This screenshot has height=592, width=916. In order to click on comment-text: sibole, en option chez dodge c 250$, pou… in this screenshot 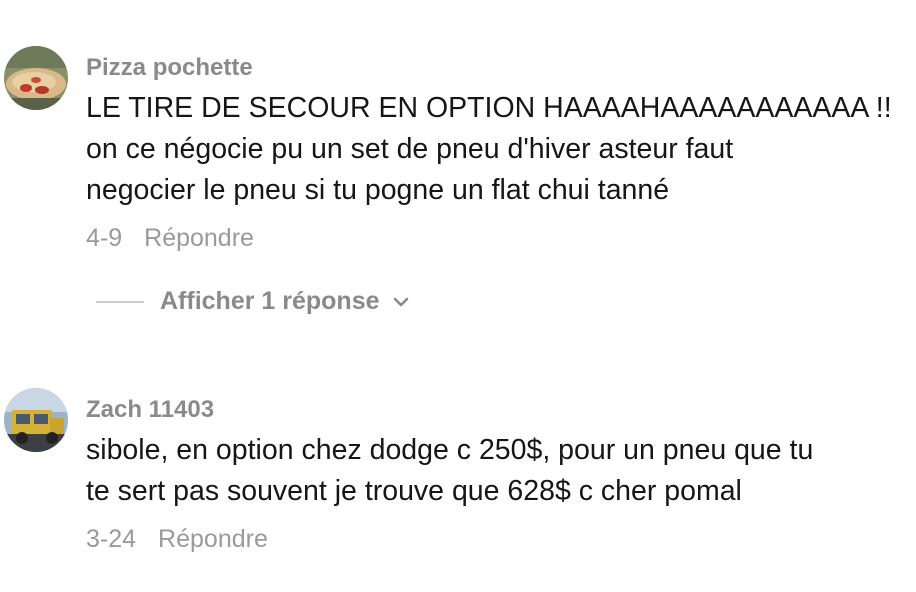, I will do `click(491, 471)`.